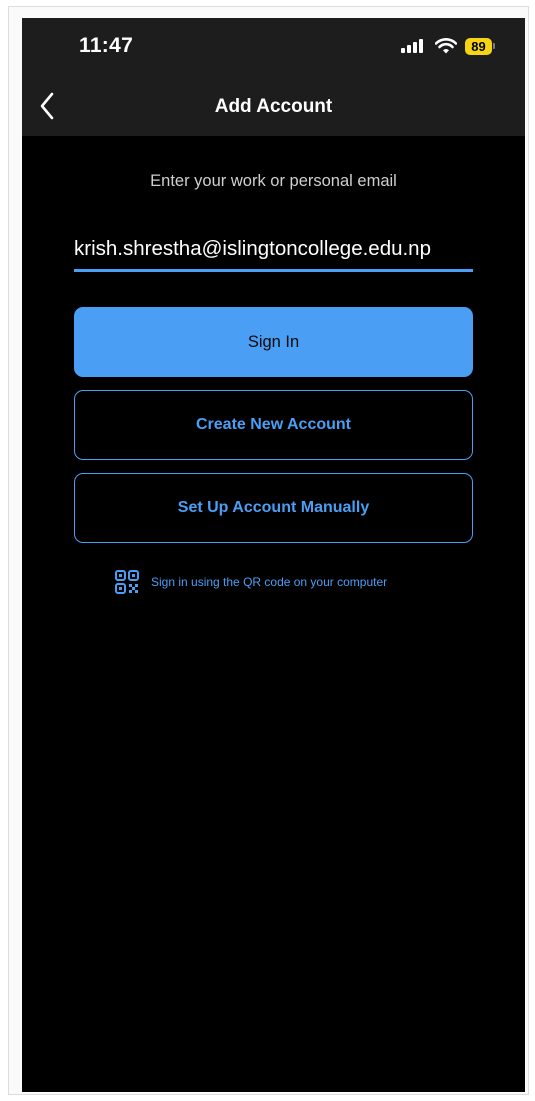 This screenshot has width=535, height=1101. Describe the element at coordinates (273, 250) in the screenshot. I see `email-input` at that location.